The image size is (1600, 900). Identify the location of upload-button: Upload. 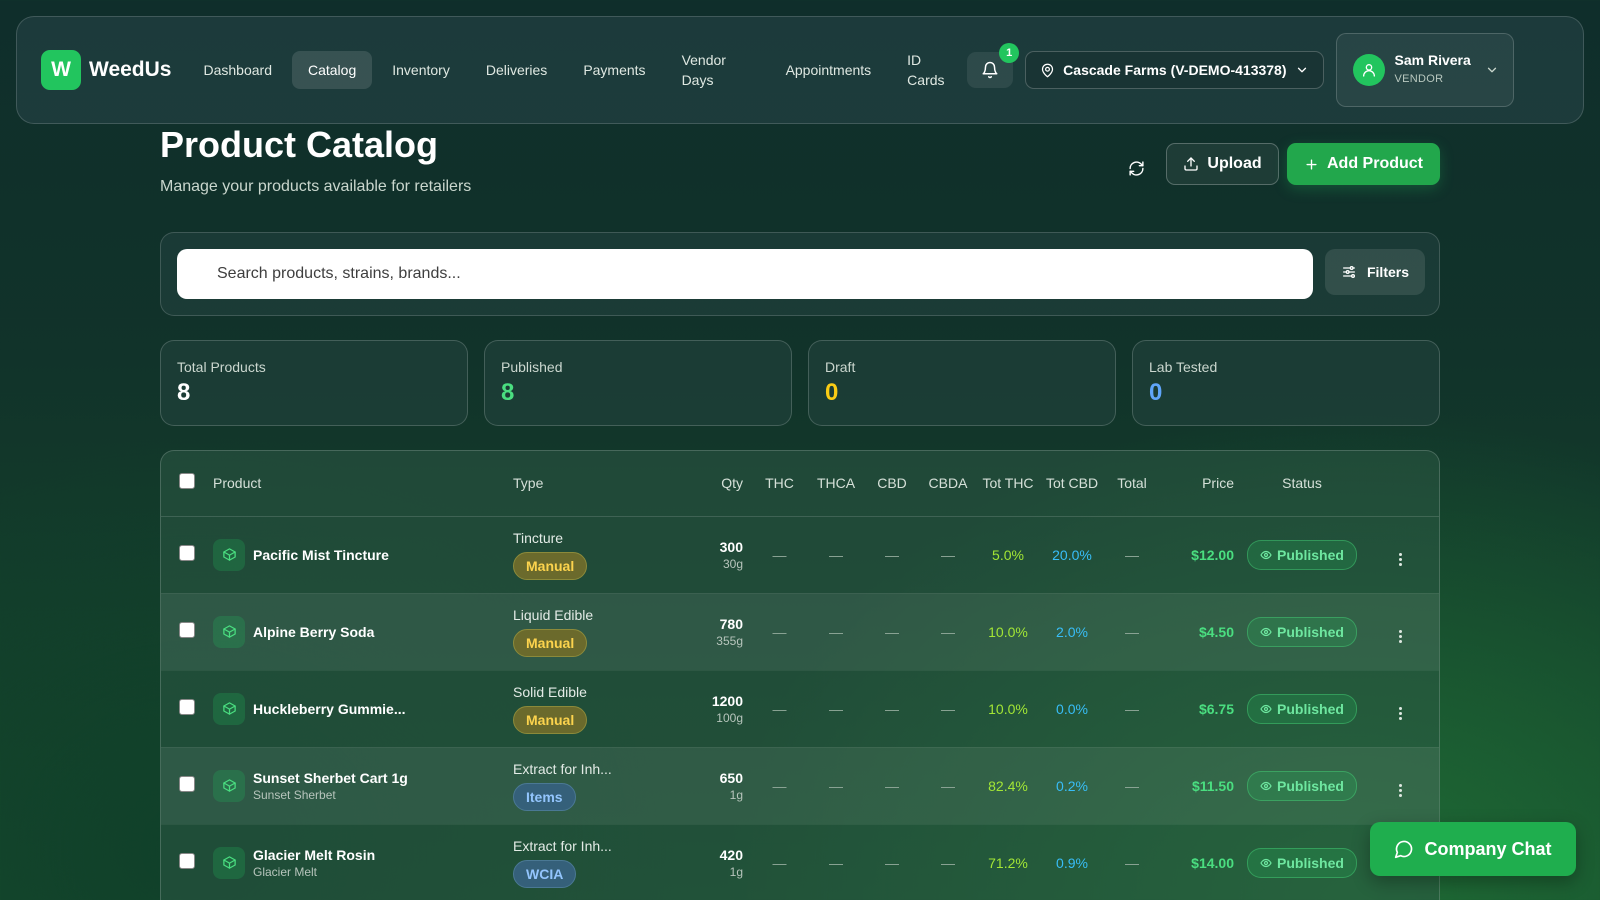
(1222, 164).